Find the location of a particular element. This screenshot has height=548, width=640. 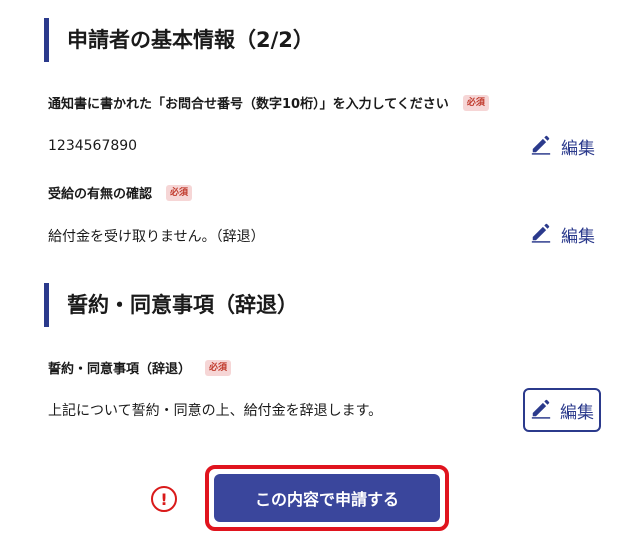

field-label-text: 通知書に書かれた「お問合せ番号（数字10桁）」を入力してください is located at coordinates (248, 104).